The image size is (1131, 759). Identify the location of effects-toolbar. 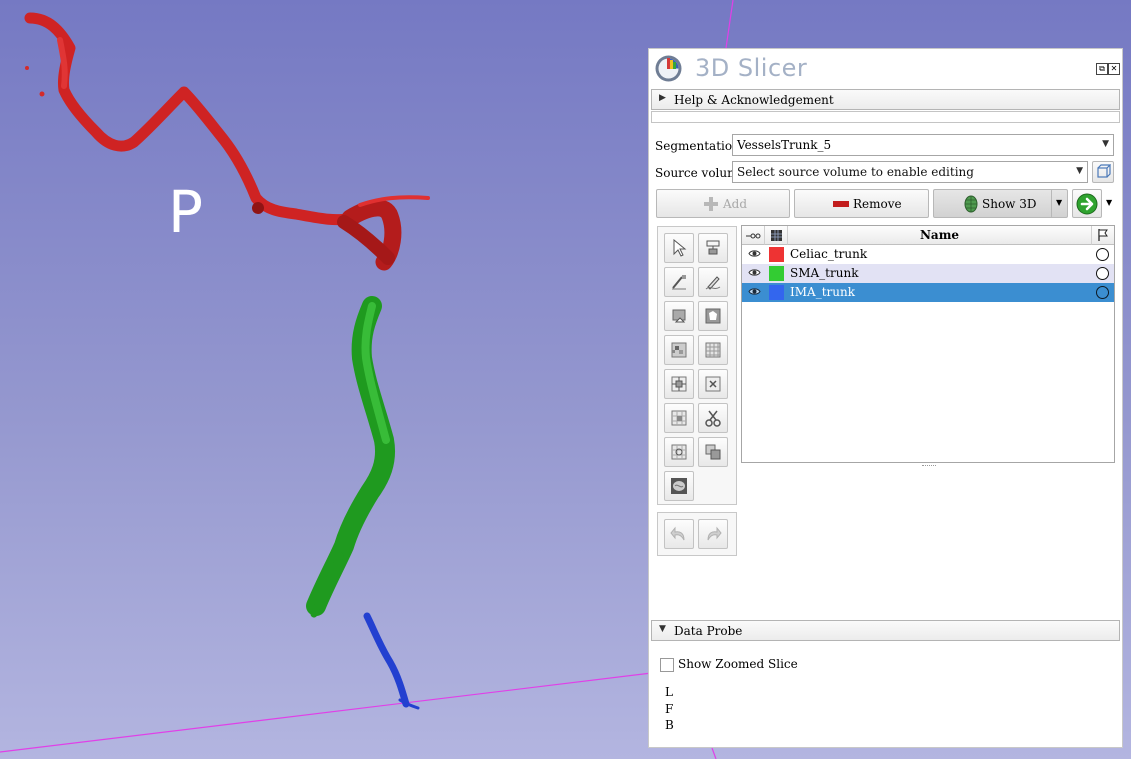
(697, 365).